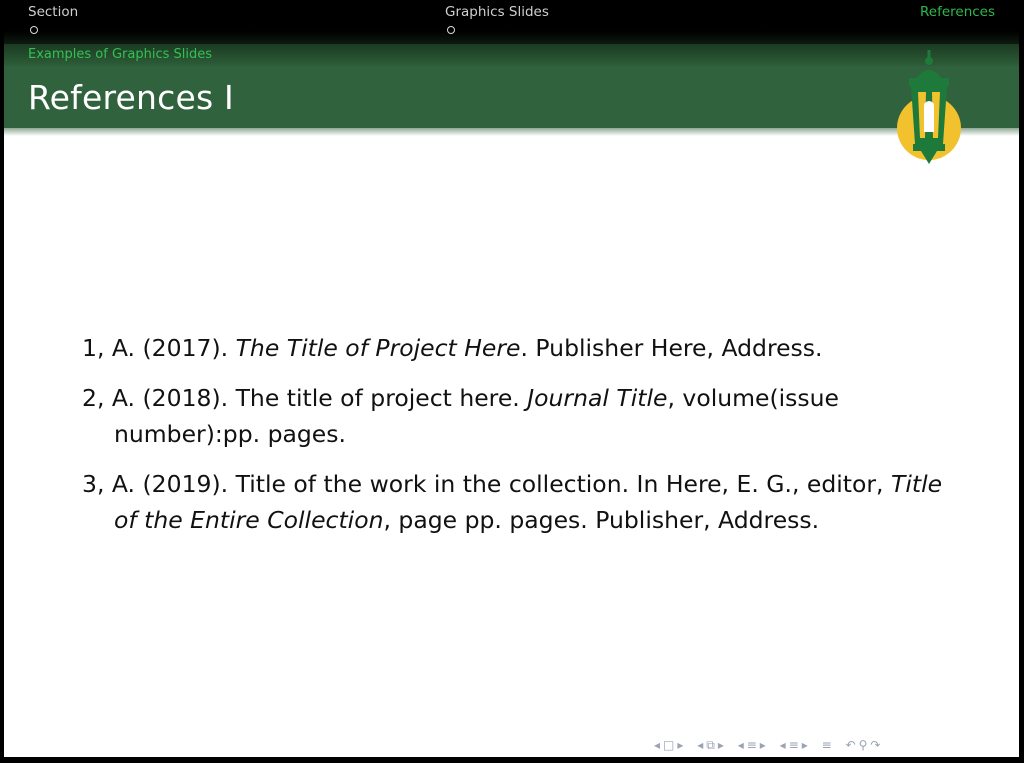 The image size is (1024, 763). I want to click on nav-next-frame-icon: ▸, so click(680, 745).